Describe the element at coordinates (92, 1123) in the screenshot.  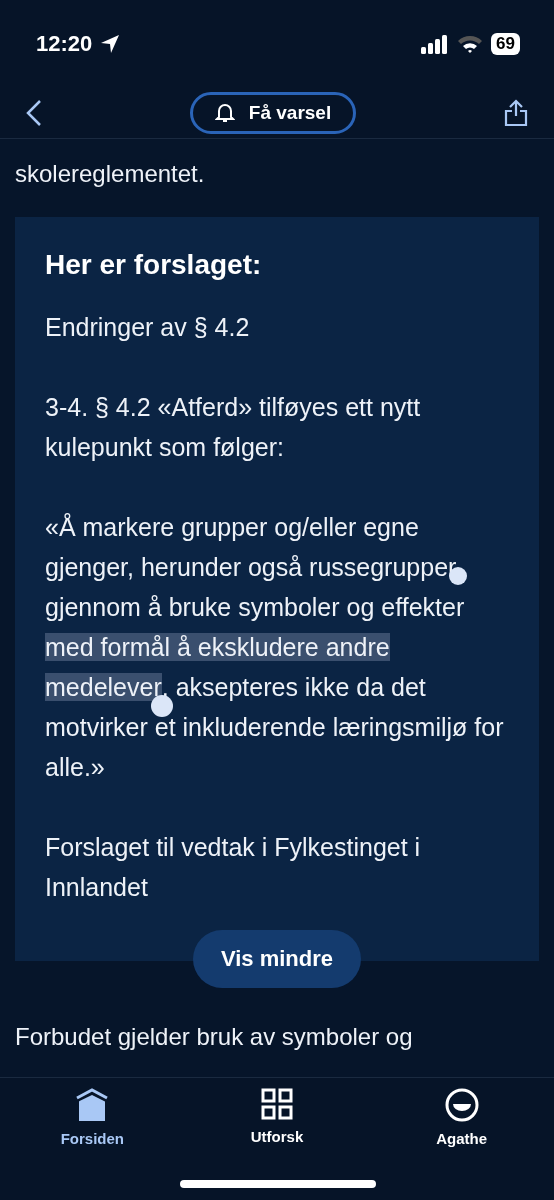
I see `tab-item: Forsiden` at that location.